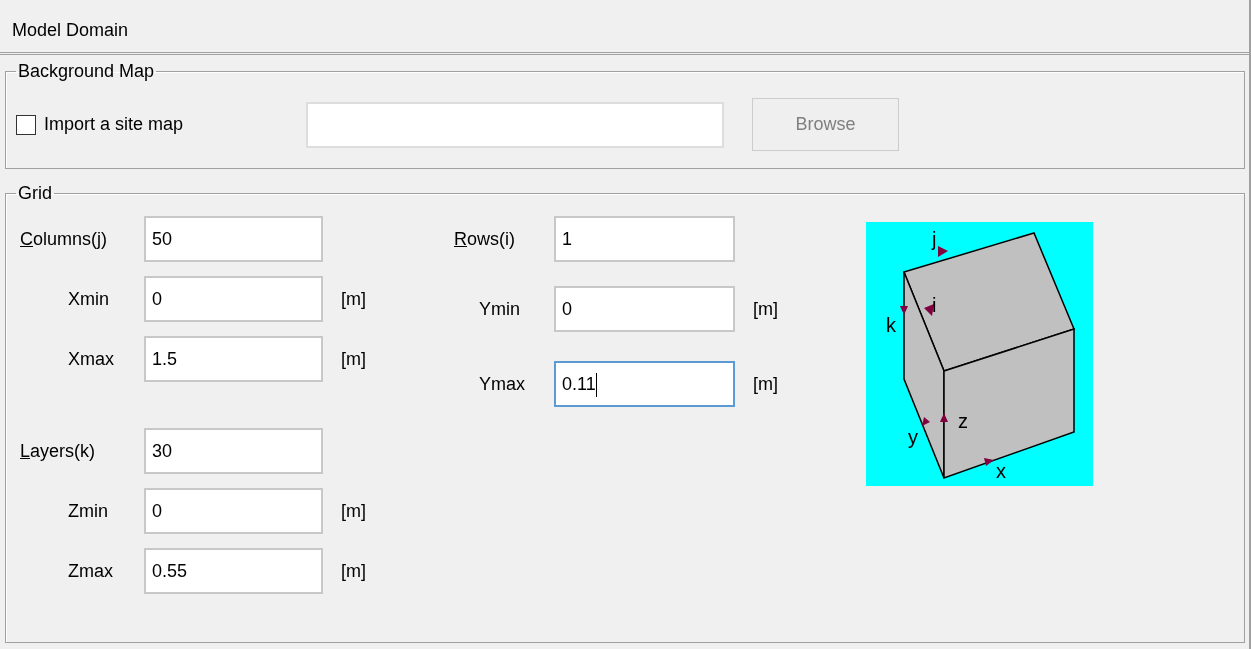 Image resolution: width=1251 pixels, height=649 pixels. I want to click on field-label: Rows(i), so click(485, 239).